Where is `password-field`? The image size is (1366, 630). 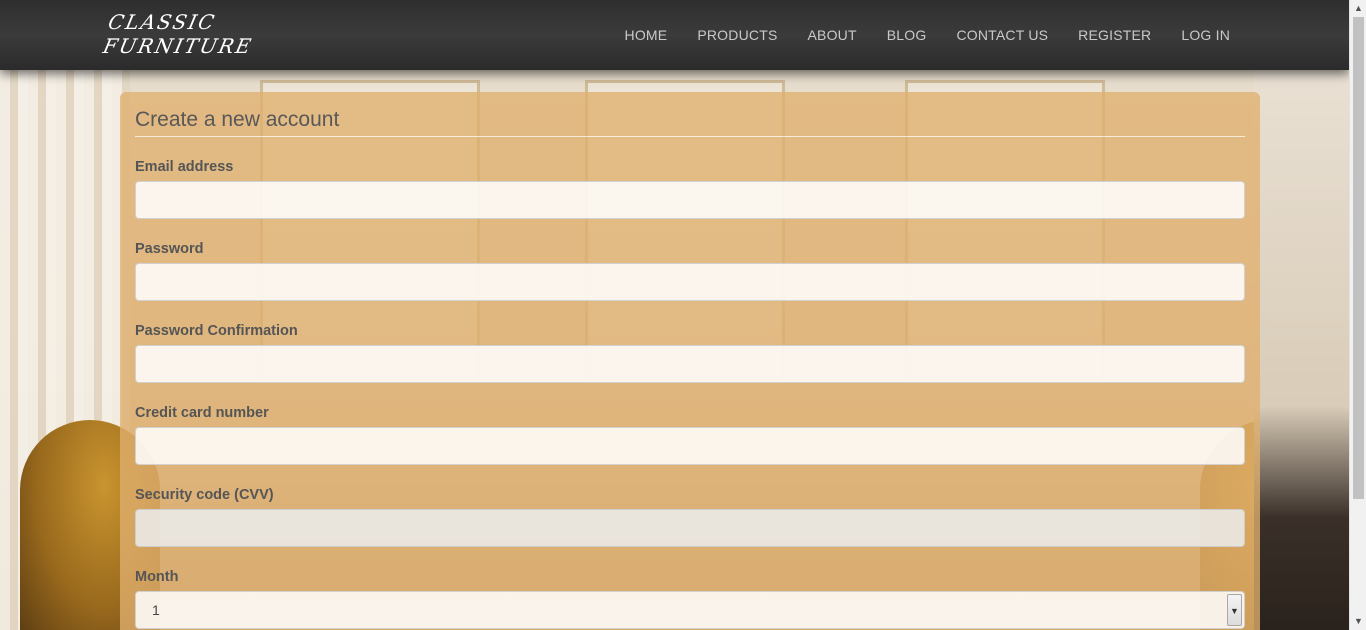
password-field is located at coordinates (690, 282).